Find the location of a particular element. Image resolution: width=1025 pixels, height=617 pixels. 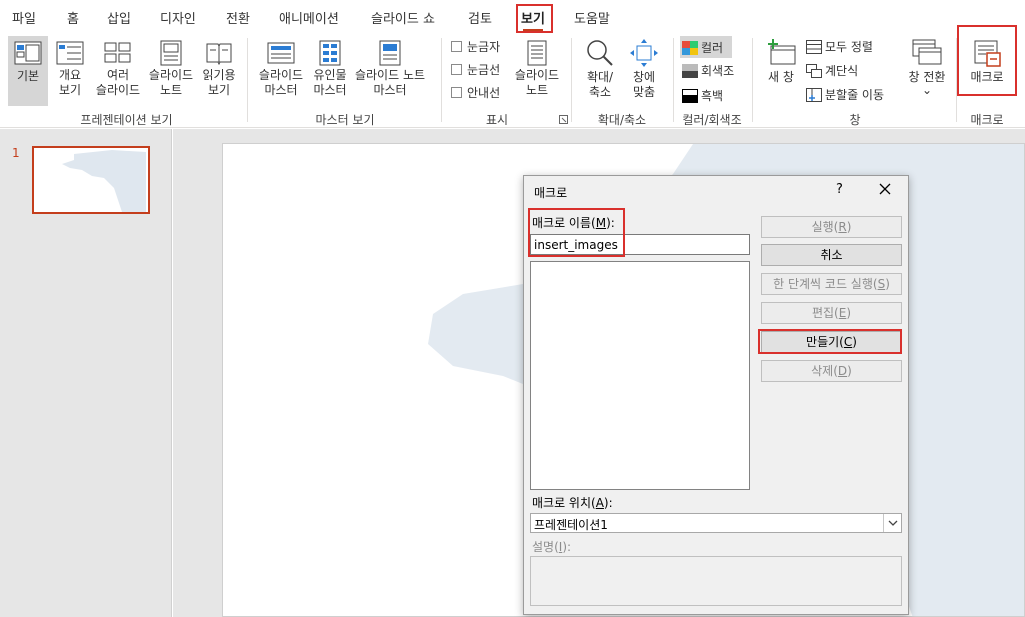

label-accesskey: A is located at coordinates (599, 503).